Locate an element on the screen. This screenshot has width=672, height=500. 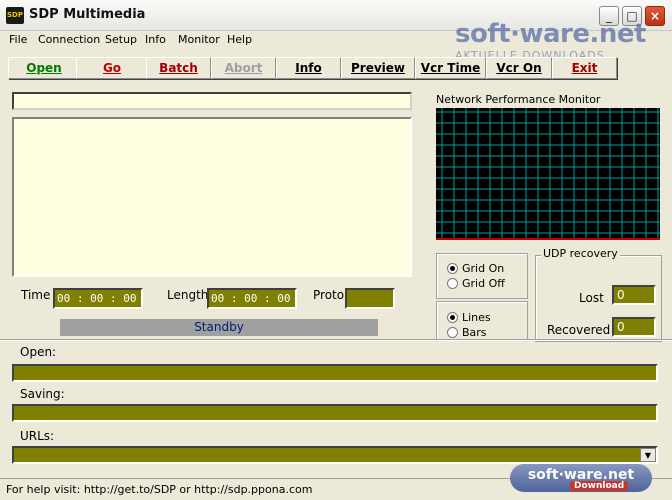
grid-off-label: Grid Off is located at coordinates (483, 283).